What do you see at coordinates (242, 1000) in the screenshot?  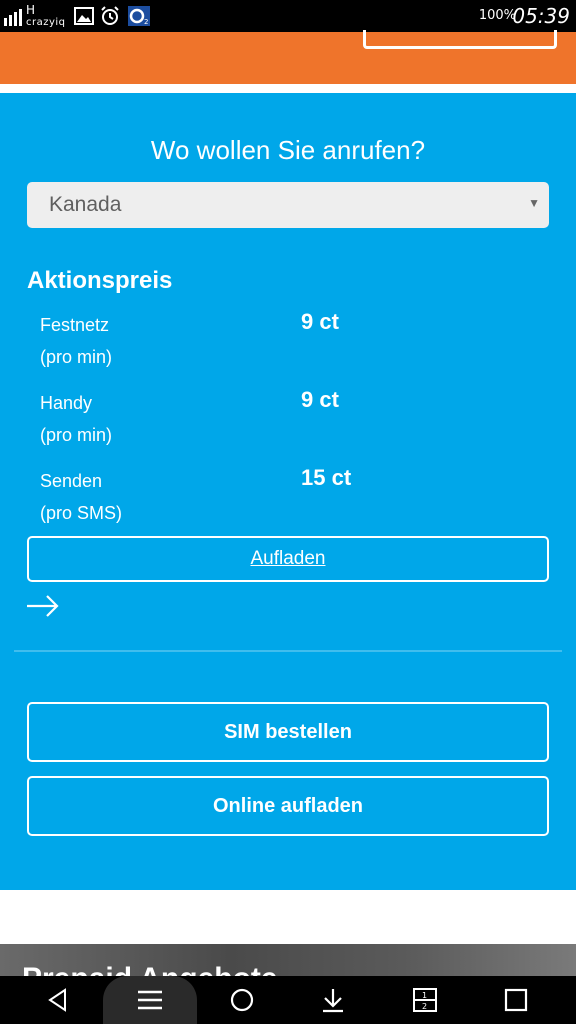 I see `home-icon` at bounding box center [242, 1000].